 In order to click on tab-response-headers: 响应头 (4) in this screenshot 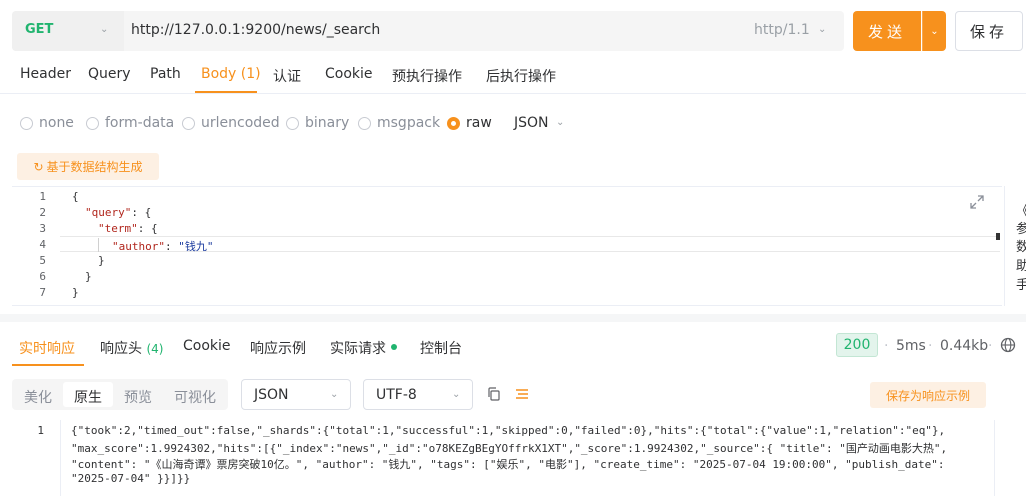, I will do `click(131, 348)`.